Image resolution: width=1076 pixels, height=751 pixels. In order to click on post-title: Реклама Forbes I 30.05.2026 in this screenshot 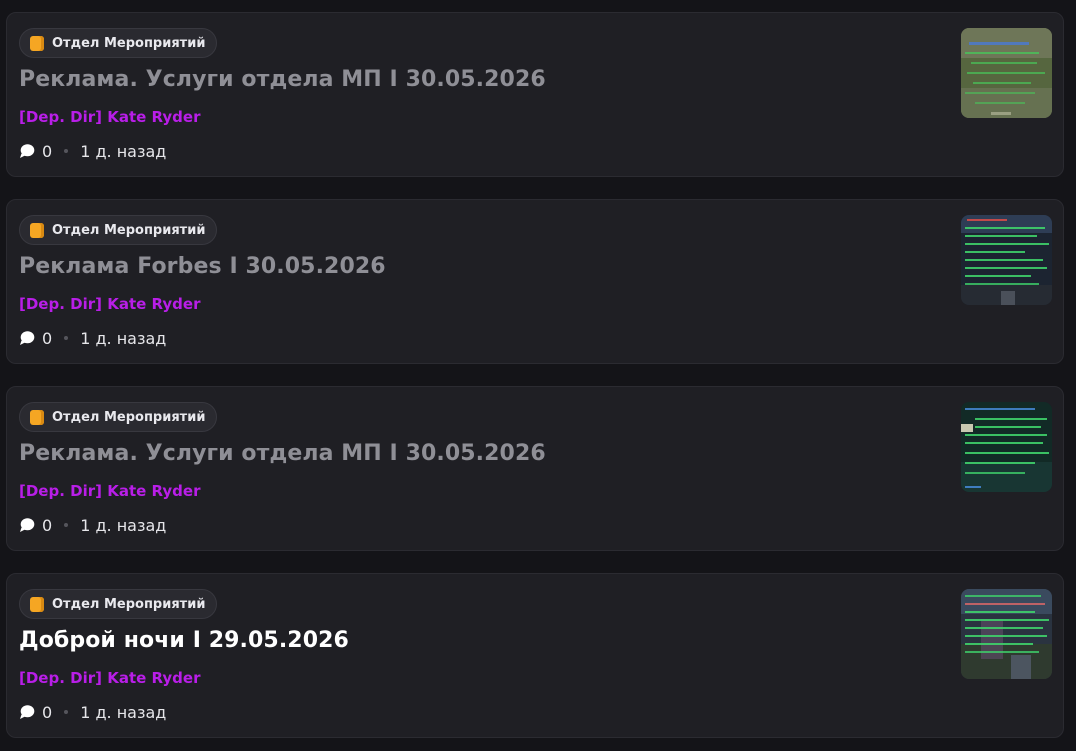, I will do `click(202, 266)`.